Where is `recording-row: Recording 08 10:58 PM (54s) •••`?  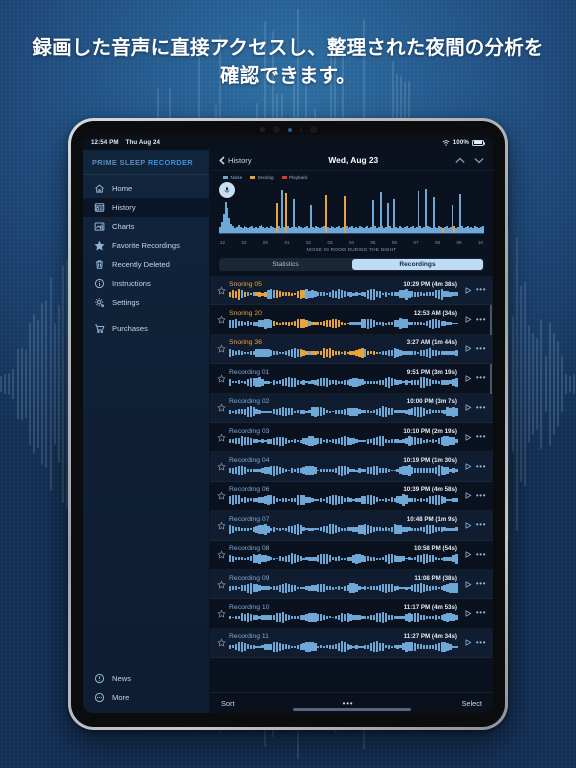
recording-row: Recording 08 10:58 PM (54s) ••• is located at coordinates (351, 555).